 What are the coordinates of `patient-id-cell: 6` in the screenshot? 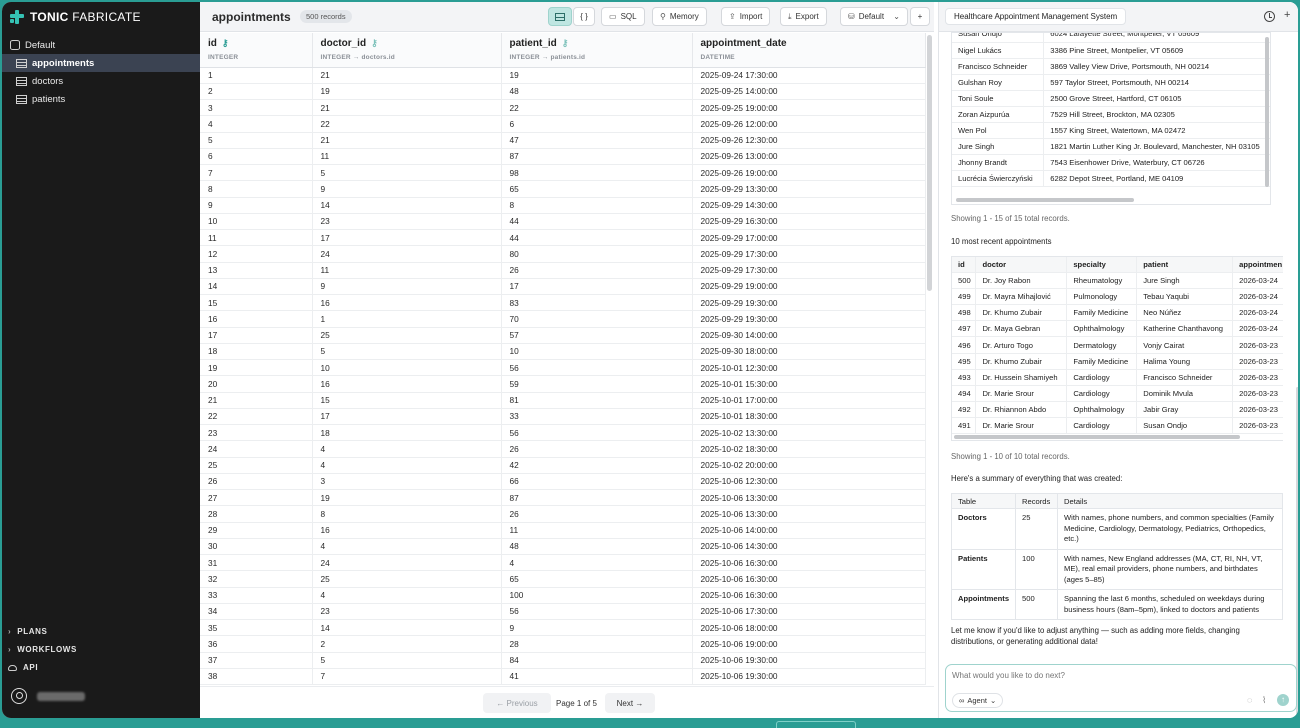 It's located at (597, 124).